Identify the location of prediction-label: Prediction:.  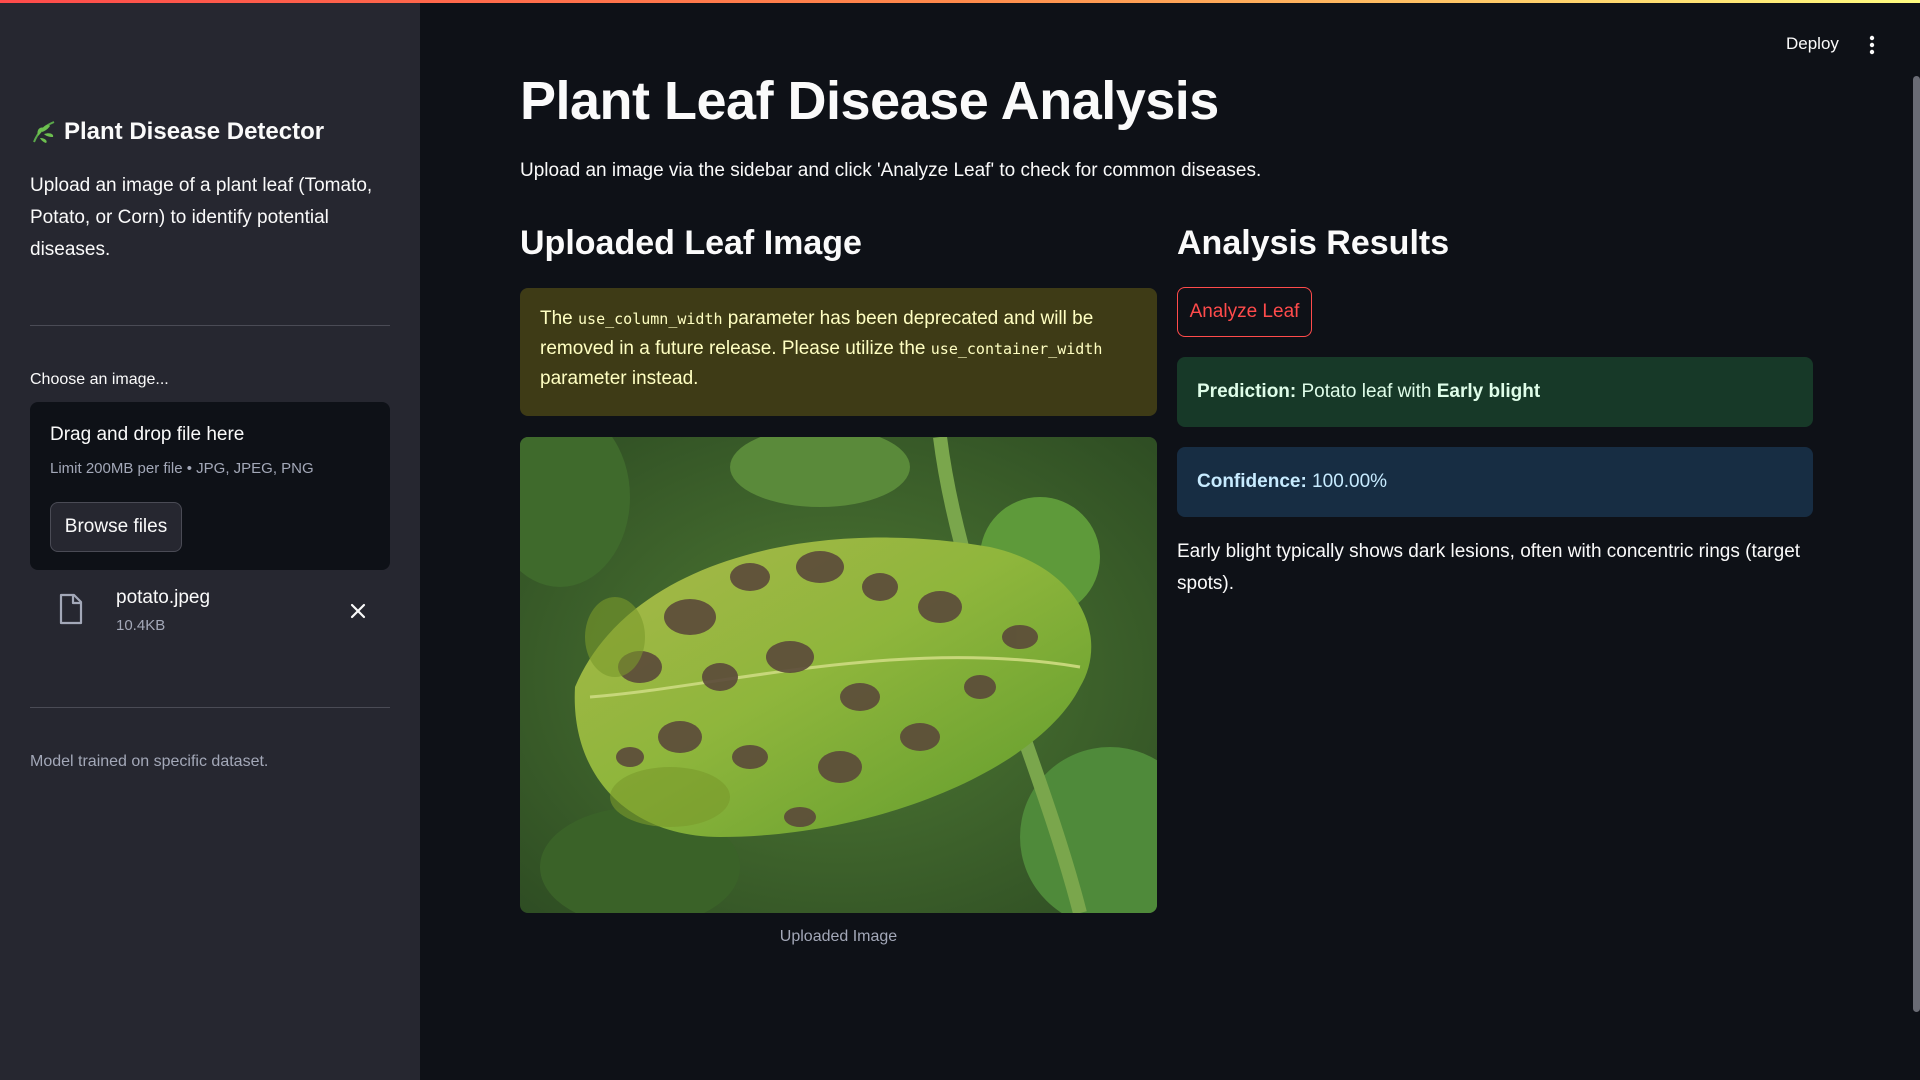
(1247, 391).